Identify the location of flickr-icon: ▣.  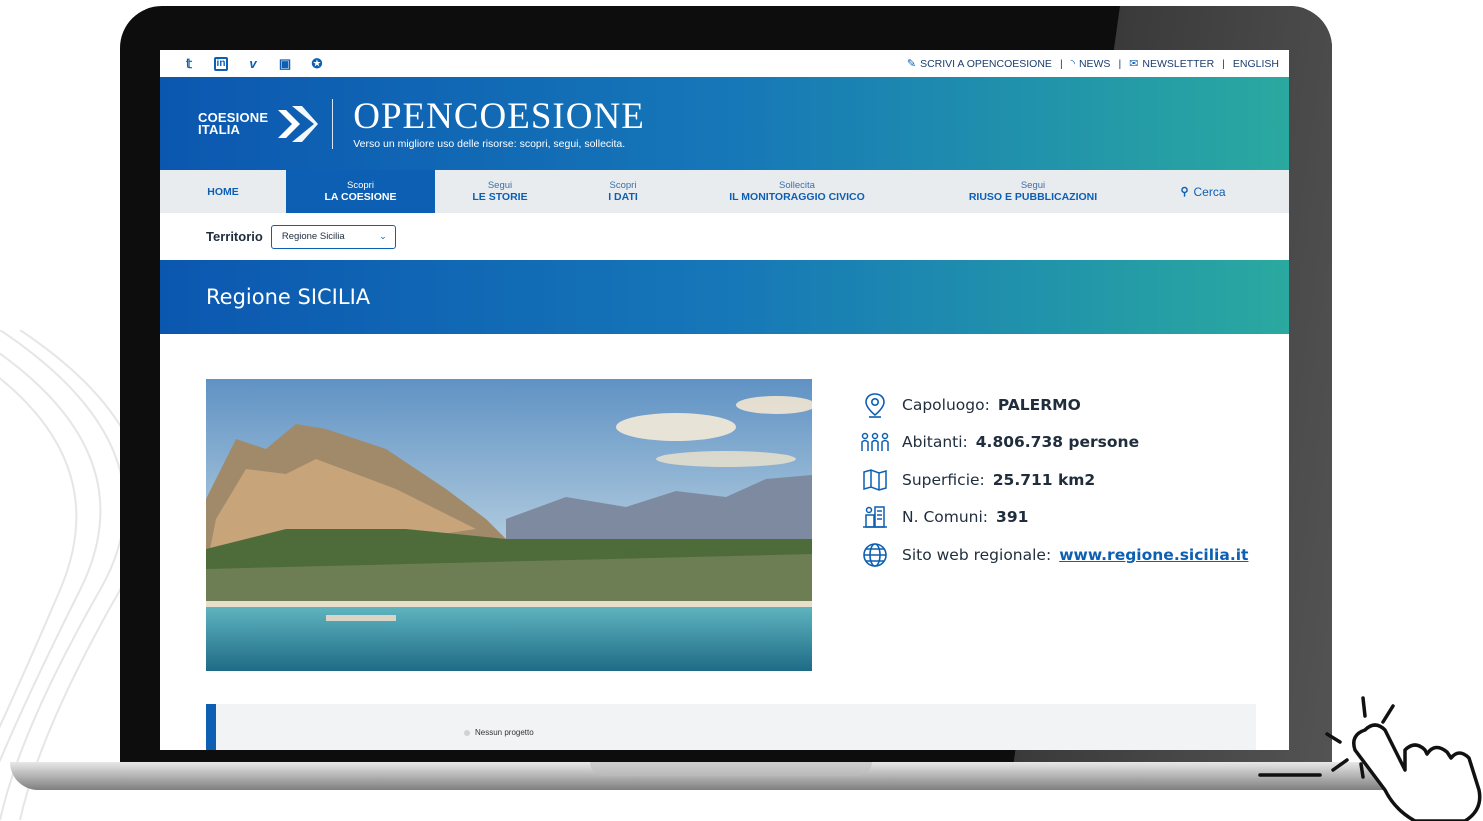
(285, 64).